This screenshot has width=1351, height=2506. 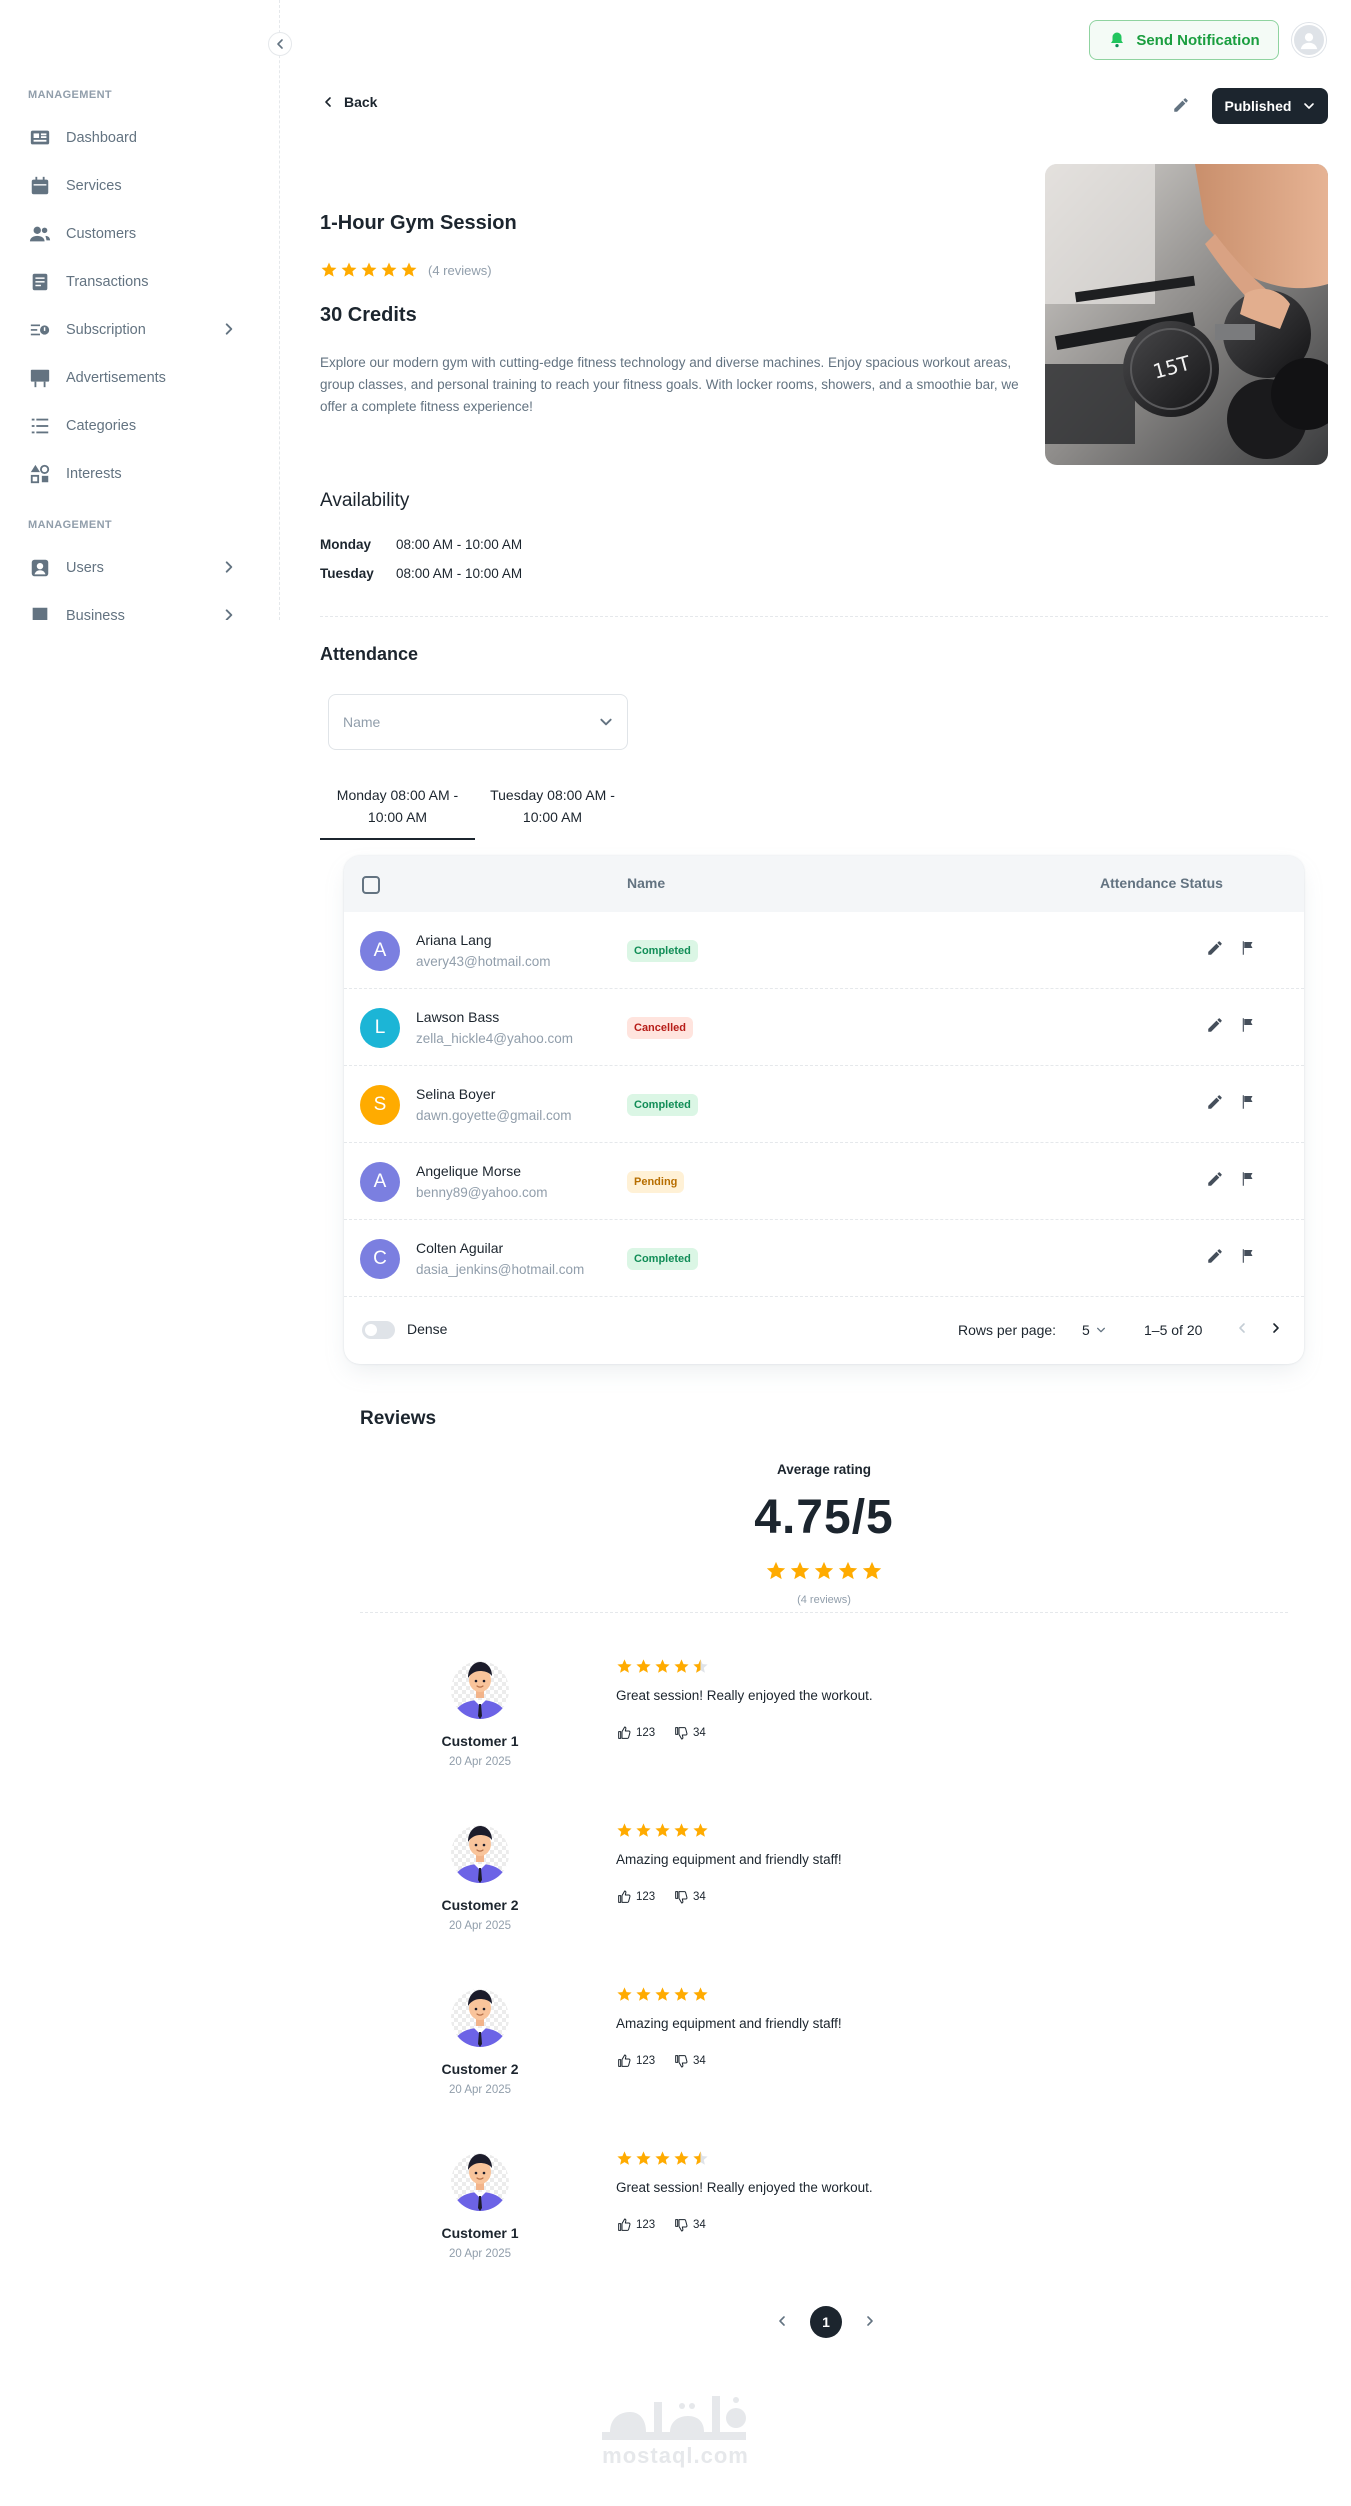 What do you see at coordinates (365, 500) in the screenshot?
I see `availability-title: Availability` at bounding box center [365, 500].